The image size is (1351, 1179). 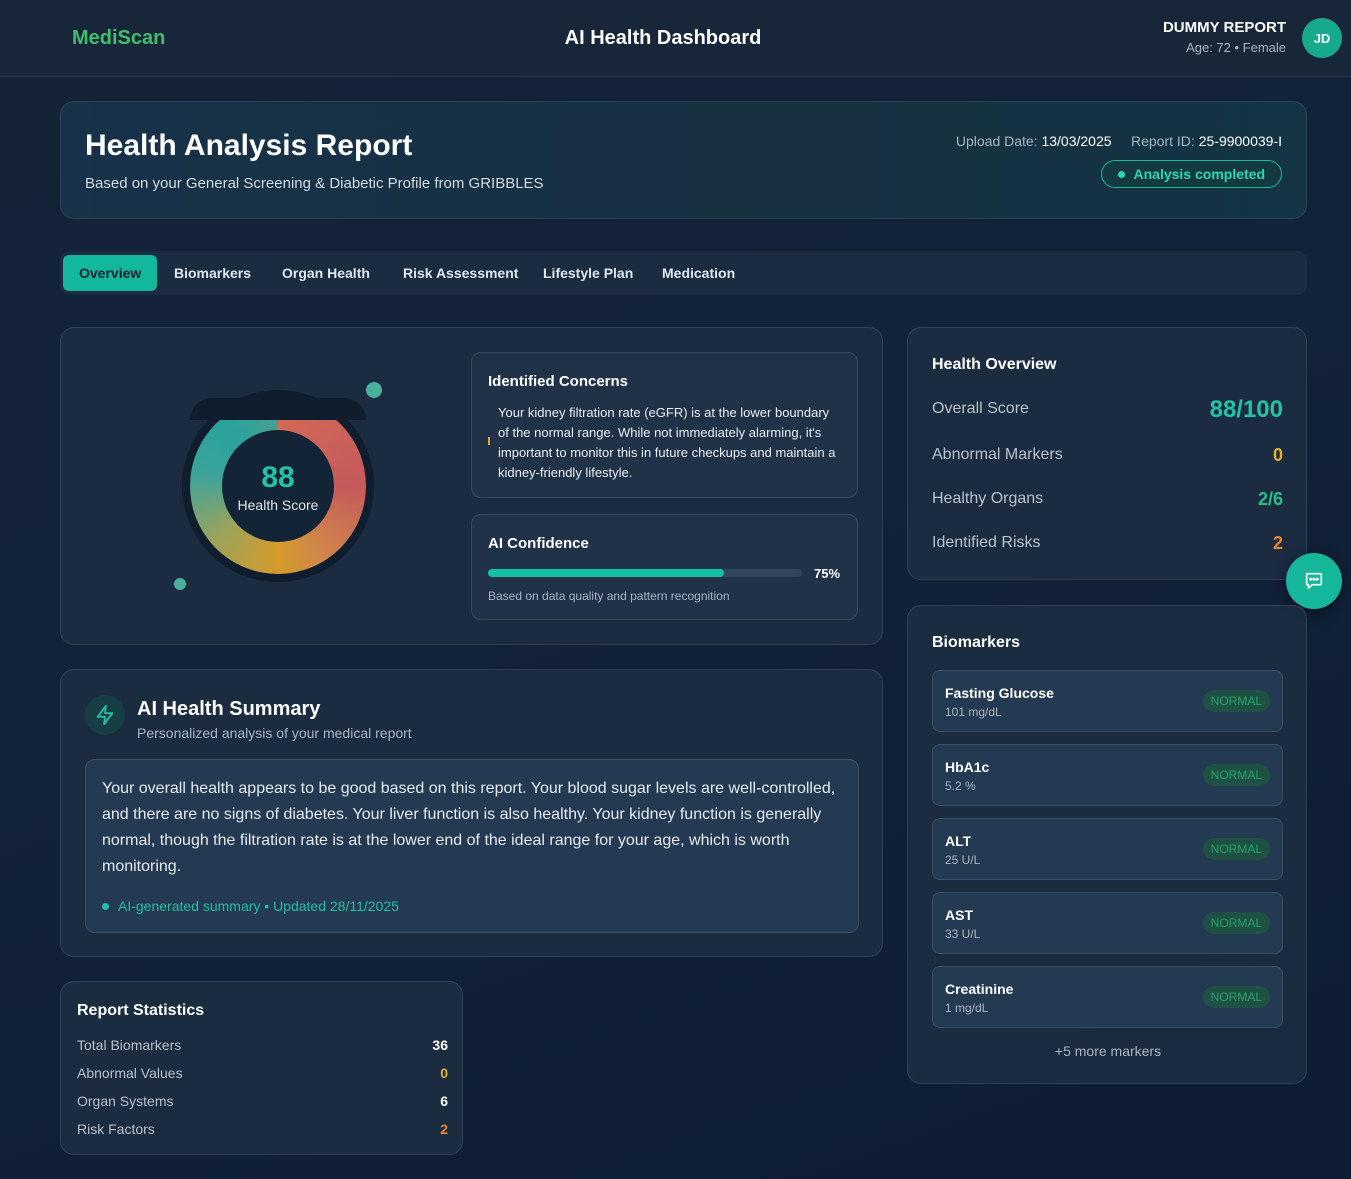 What do you see at coordinates (105, 715) in the screenshot?
I see `lightning-icon` at bounding box center [105, 715].